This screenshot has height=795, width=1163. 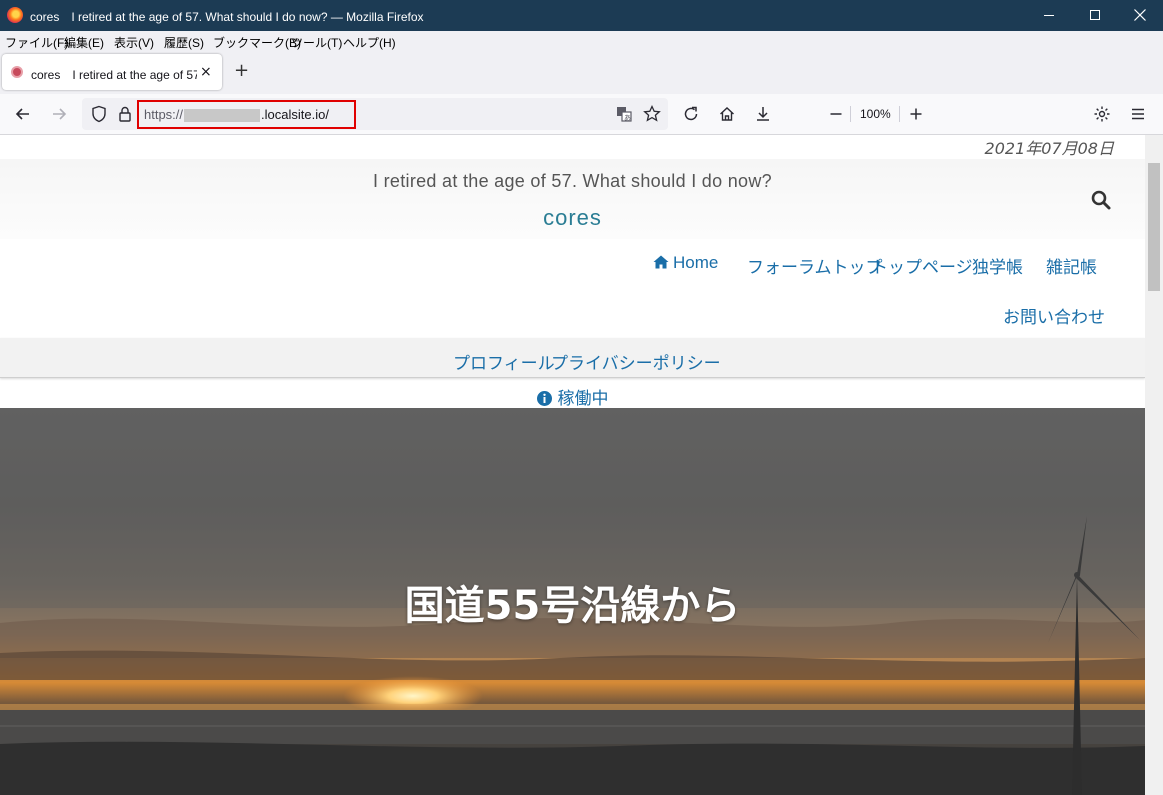 I want to click on subnav-privacy: プライバシーポリシー, so click(x=636, y=361).